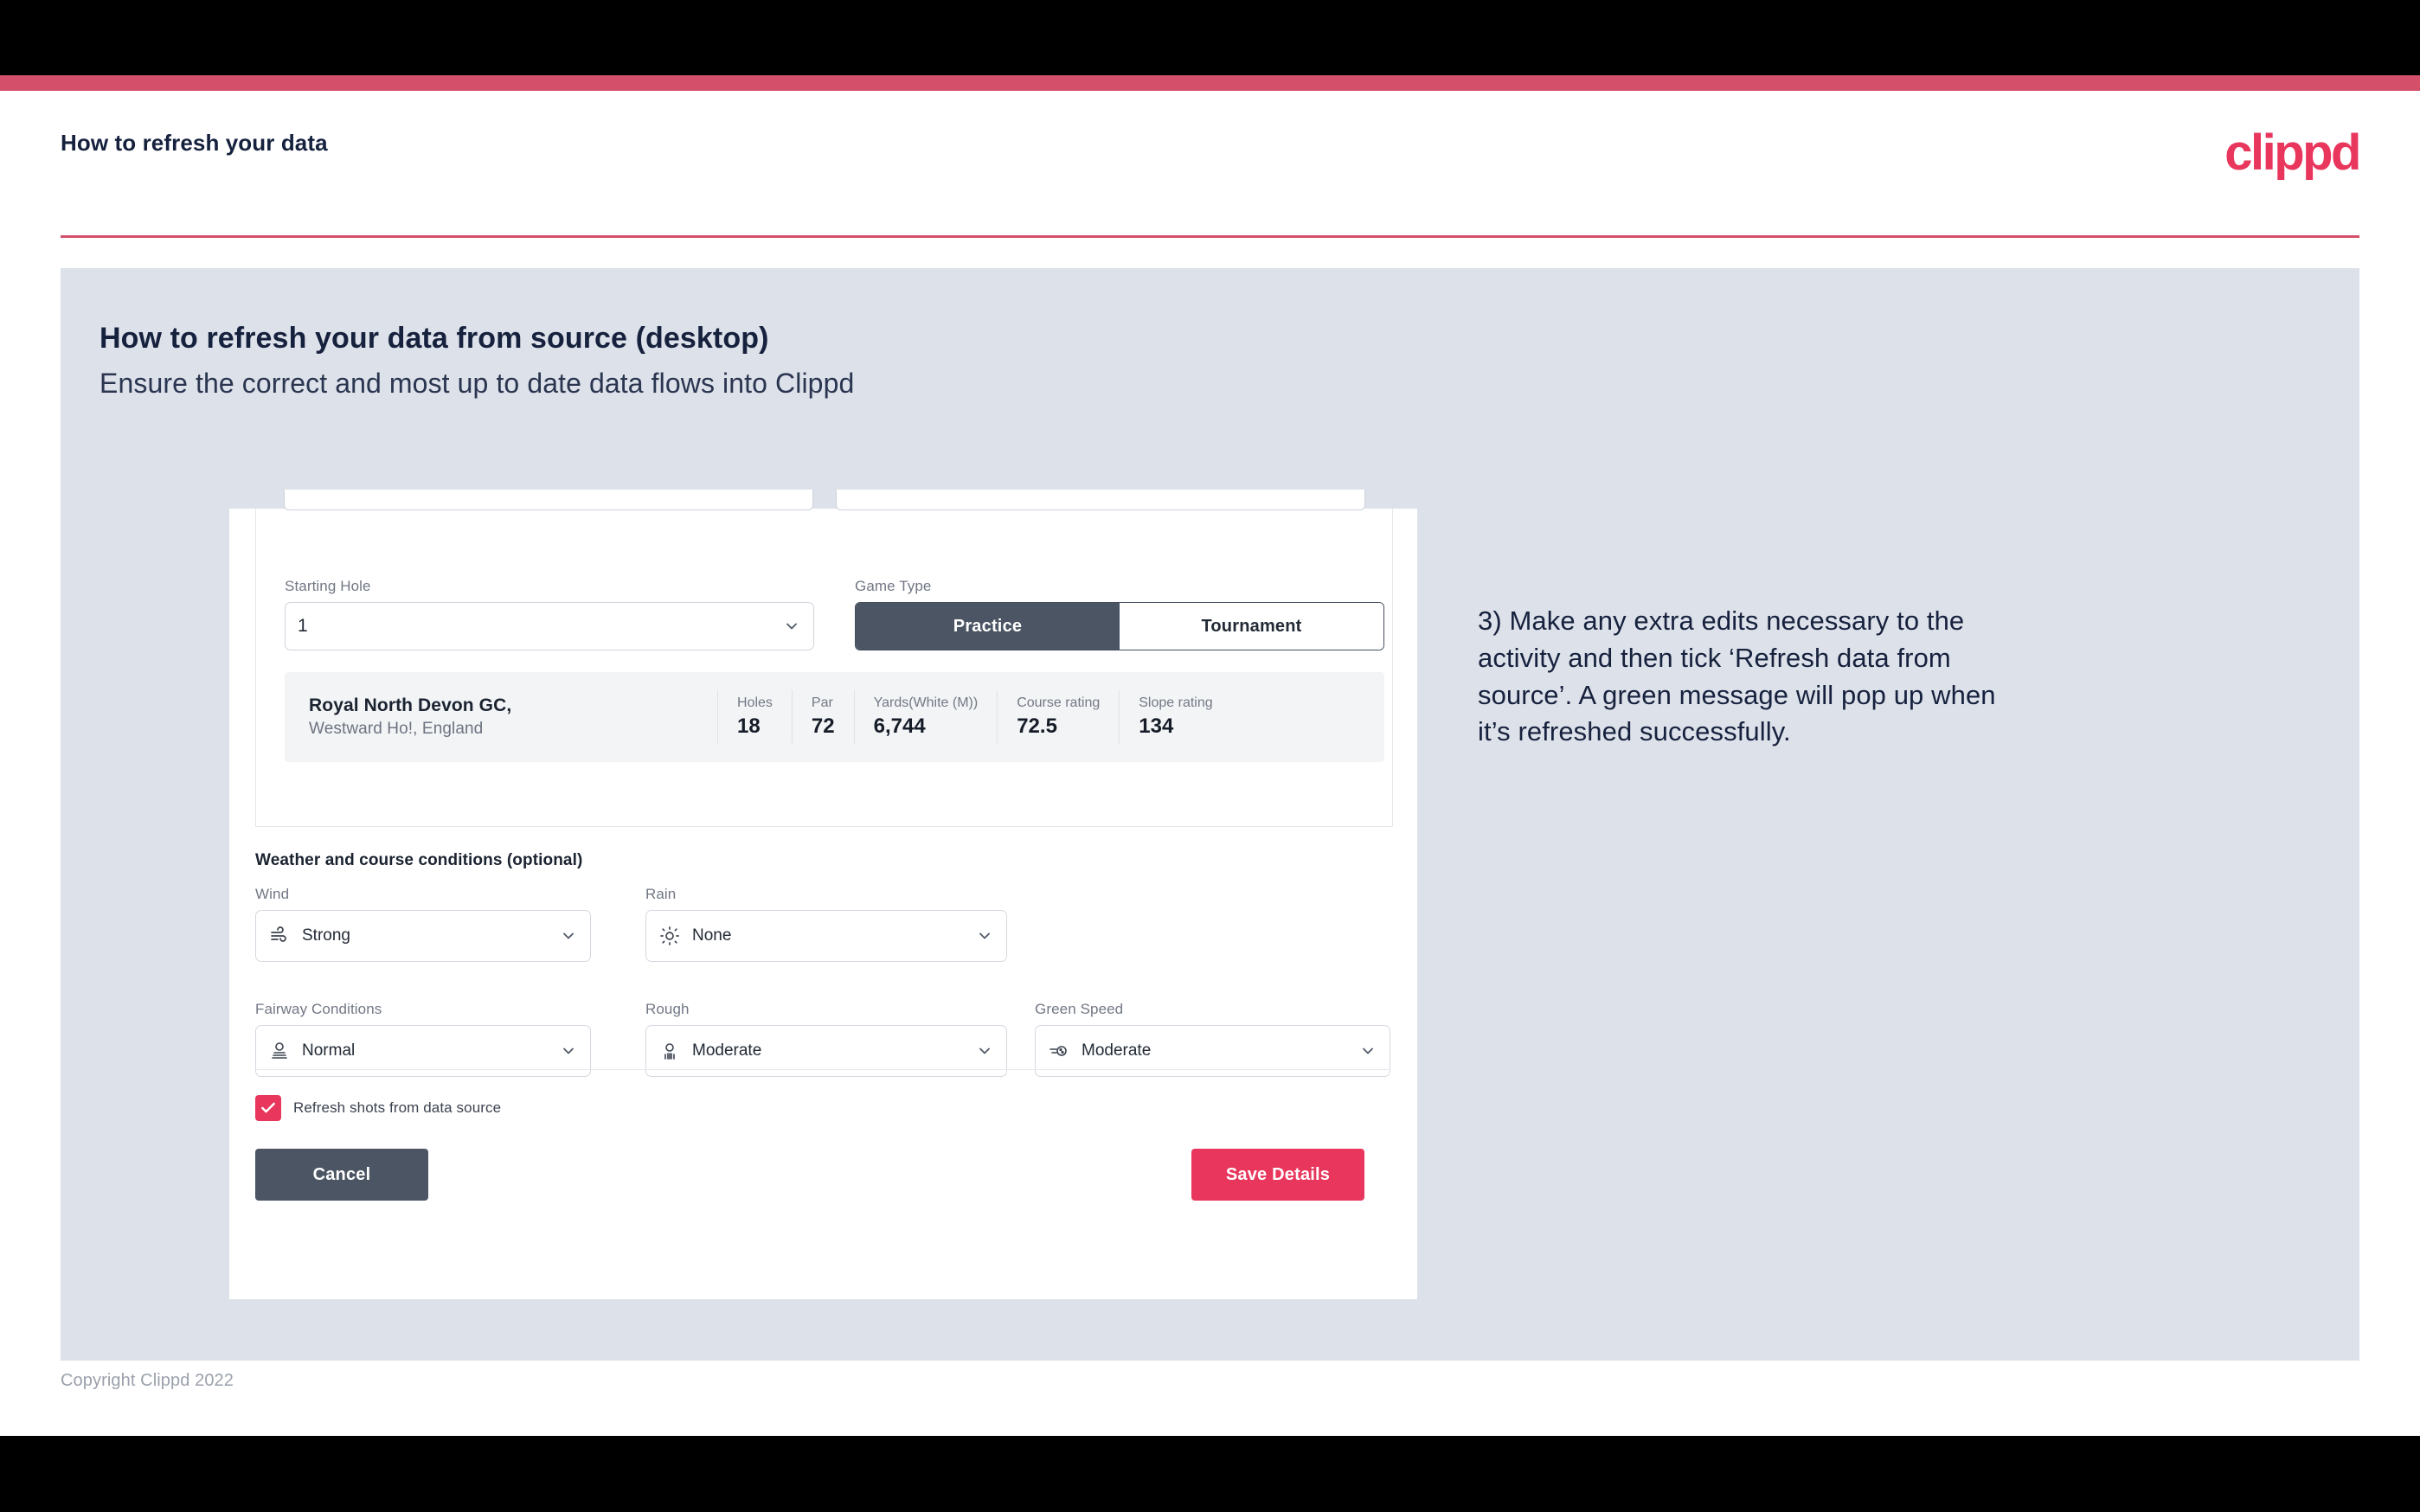 This screenshot has width=2420, height=1512. Describe the element at coordinates (669, 1051) in the screenshot. I see `rough-grass-icon` at that location.